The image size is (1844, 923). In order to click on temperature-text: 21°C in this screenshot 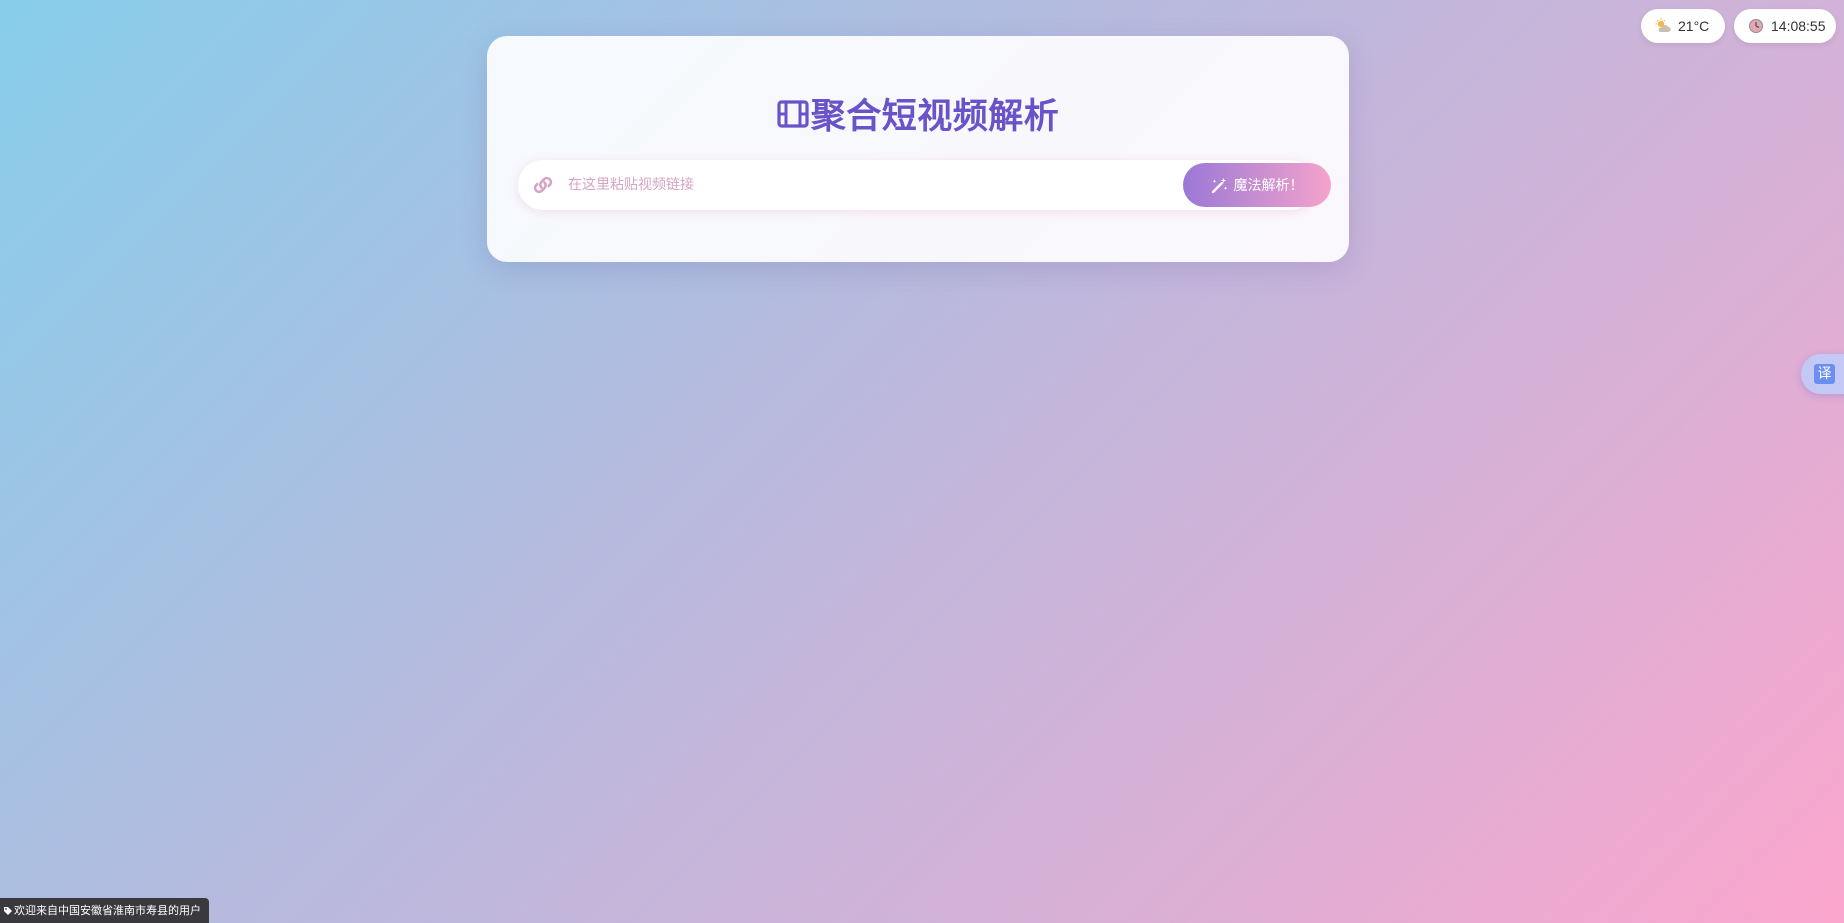, I will do `click(1694, 26)`.